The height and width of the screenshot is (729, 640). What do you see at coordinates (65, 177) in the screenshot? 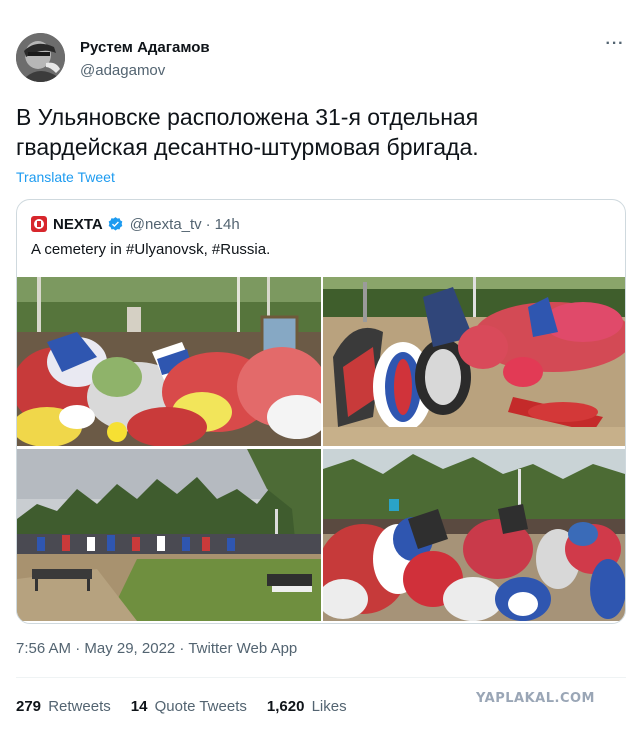
I see `translate-tweet-link: Translate Tweet` at bounding box center [65, 177].